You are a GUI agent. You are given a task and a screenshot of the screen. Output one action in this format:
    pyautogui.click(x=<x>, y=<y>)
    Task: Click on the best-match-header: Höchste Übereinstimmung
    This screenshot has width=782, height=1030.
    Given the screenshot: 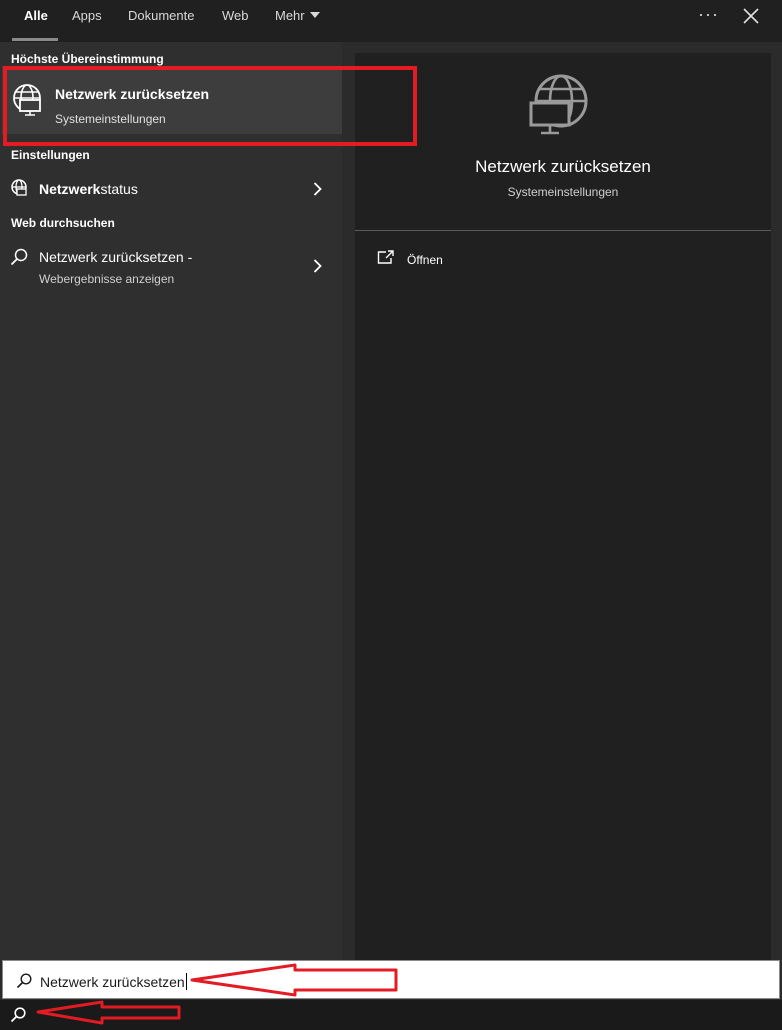 What is the action you would take?
    pyautogui.click(x=87, y=59)
    